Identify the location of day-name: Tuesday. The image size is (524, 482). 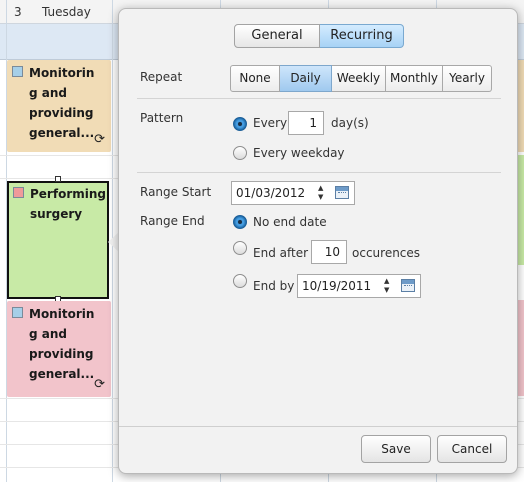
(66, 12).